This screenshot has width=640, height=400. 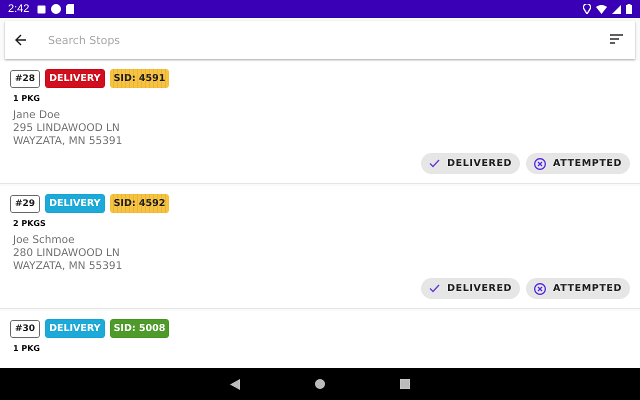 What do you see at coordinates (320, 384) in the screenshot?
I see `home-icon` at bounding box center [320, 384].